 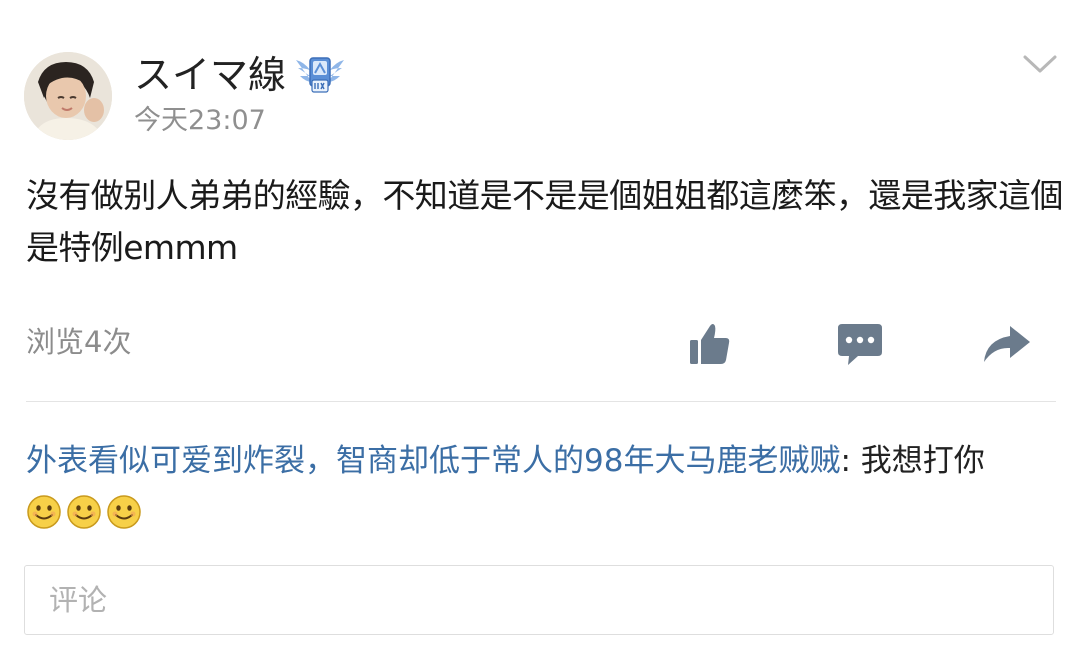 I want to click on like-button, so click(x=710, y=344).